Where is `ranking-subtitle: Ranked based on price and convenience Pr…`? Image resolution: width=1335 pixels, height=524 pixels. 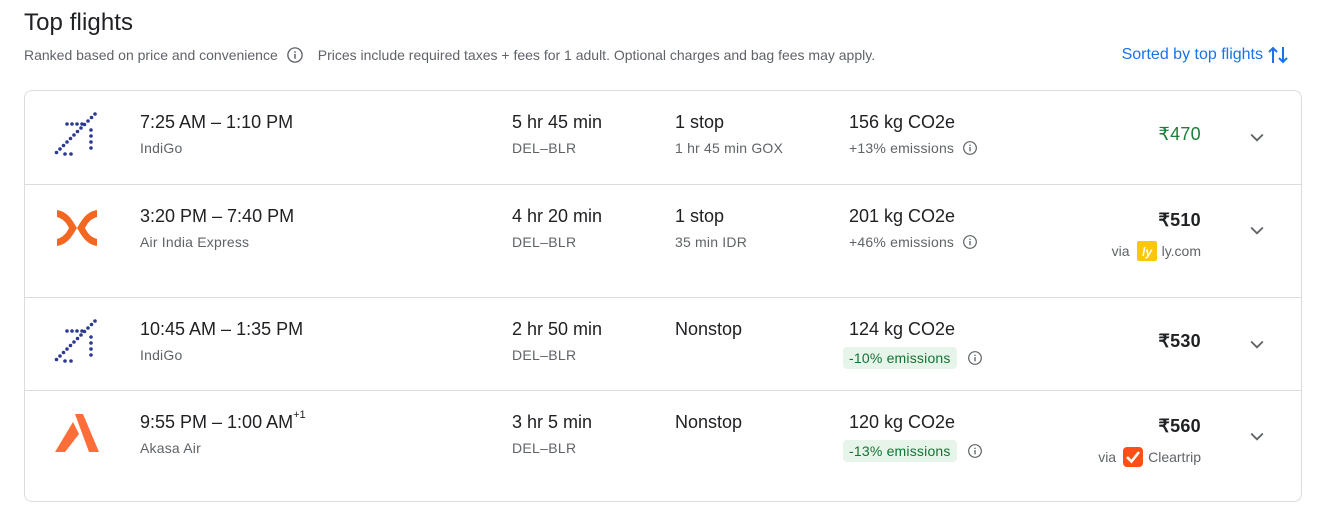
ranking-subtitle: Ranked based on price and convenience Pr… is located at coordinates (449, 55).